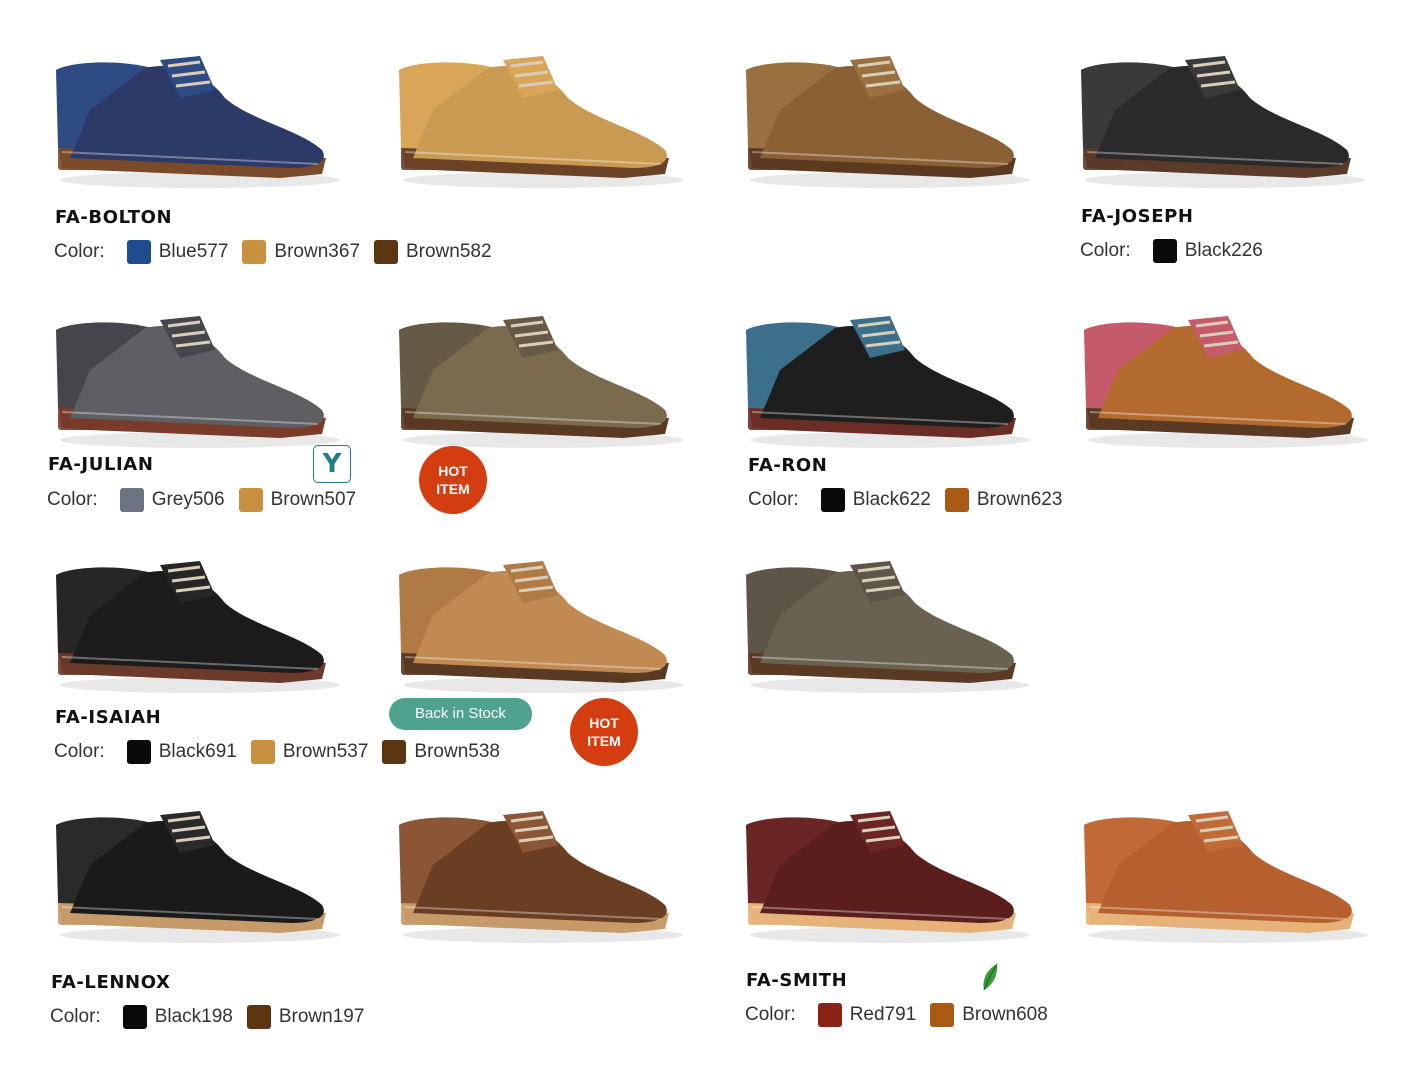  I want to click on swatch-brown538: Brown538, so click(441, 752).